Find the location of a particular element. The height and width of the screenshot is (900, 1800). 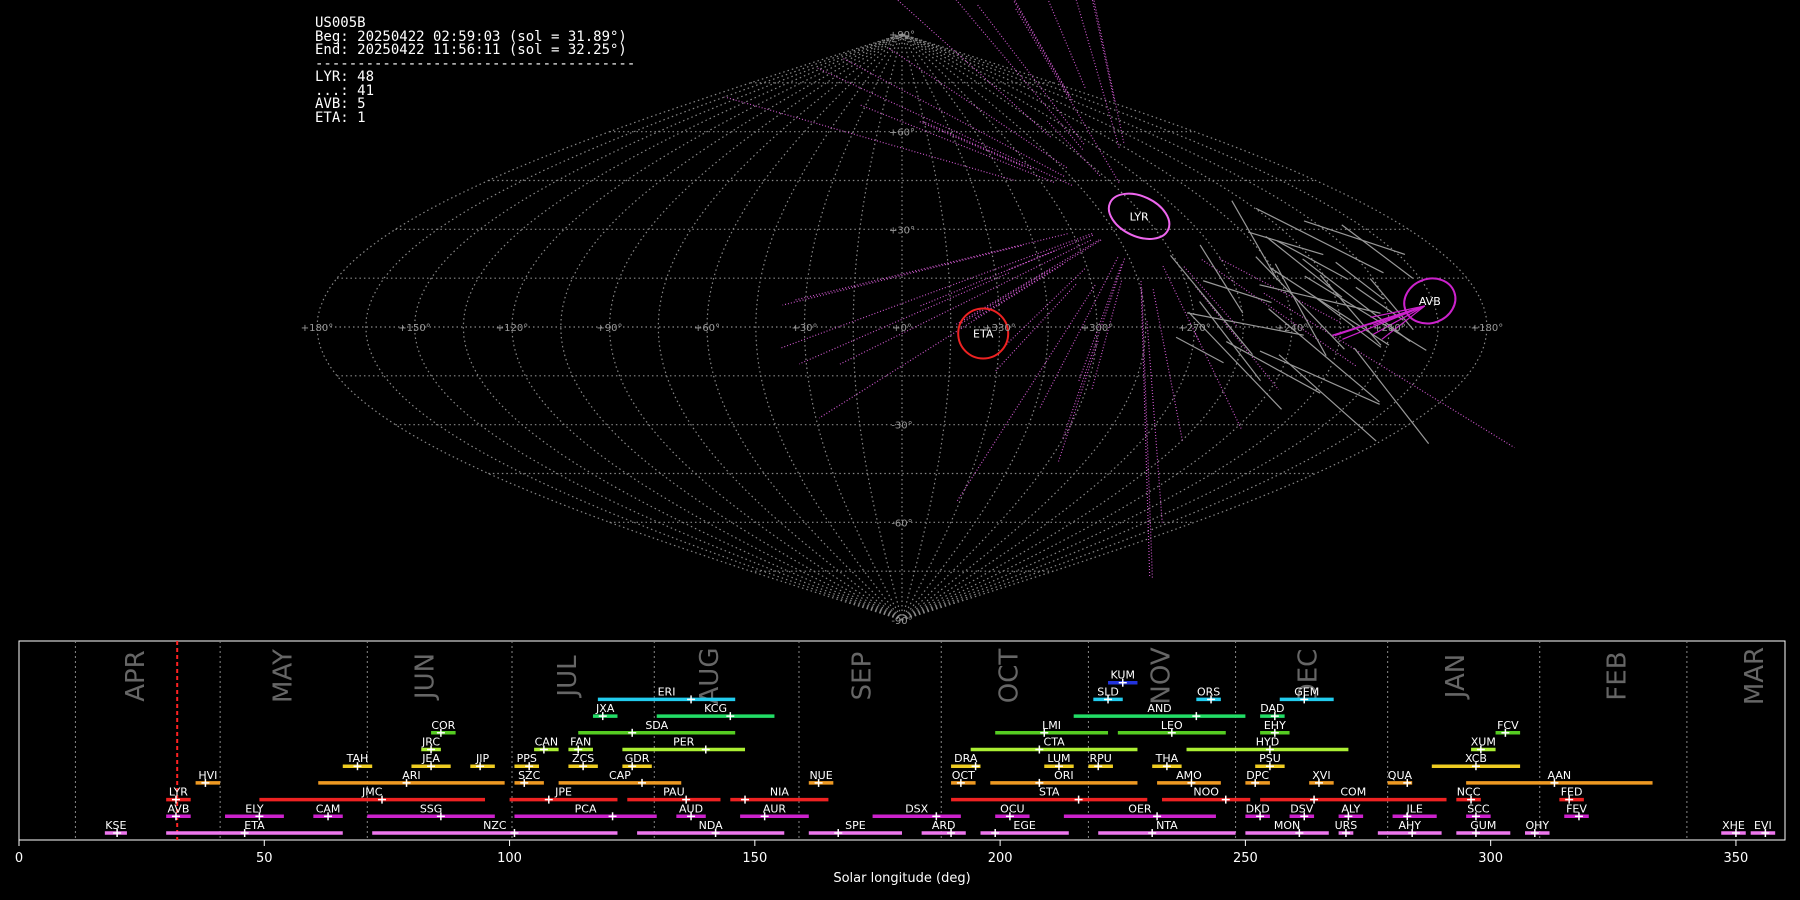

lon-tick-label: +90° is located at coordinates (609, 328).